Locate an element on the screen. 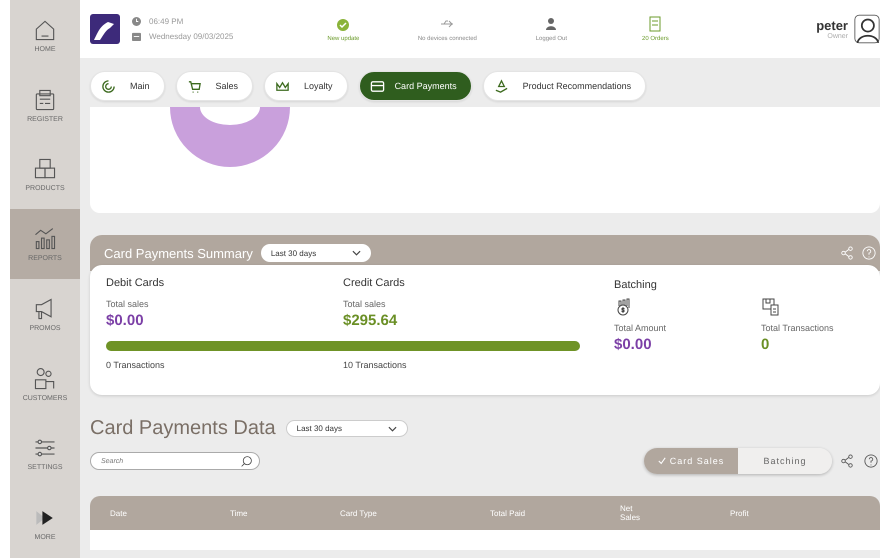 This screenshot has width=880, height=558. total-amount-label: Total Amount is located at coordinates (641, 328).